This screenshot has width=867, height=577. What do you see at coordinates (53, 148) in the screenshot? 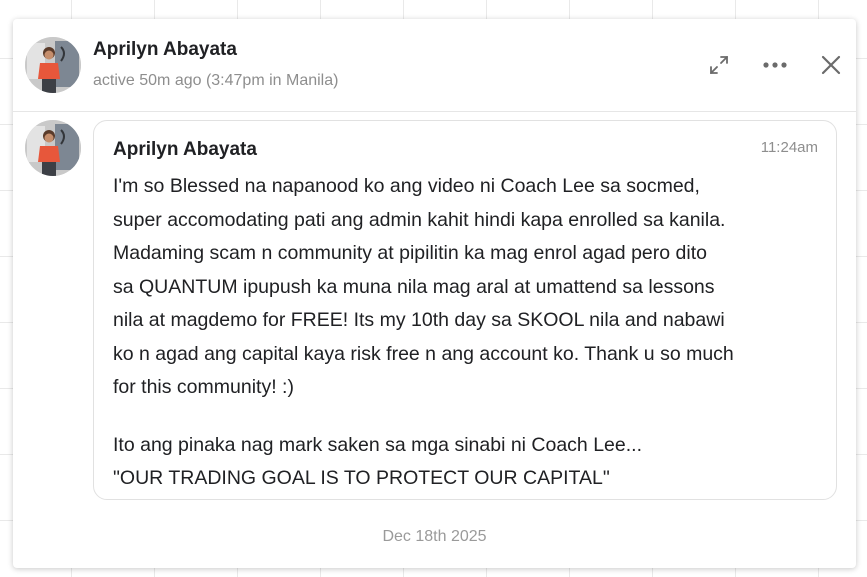
I see `message-avatar` at bounding box center [53, 148].